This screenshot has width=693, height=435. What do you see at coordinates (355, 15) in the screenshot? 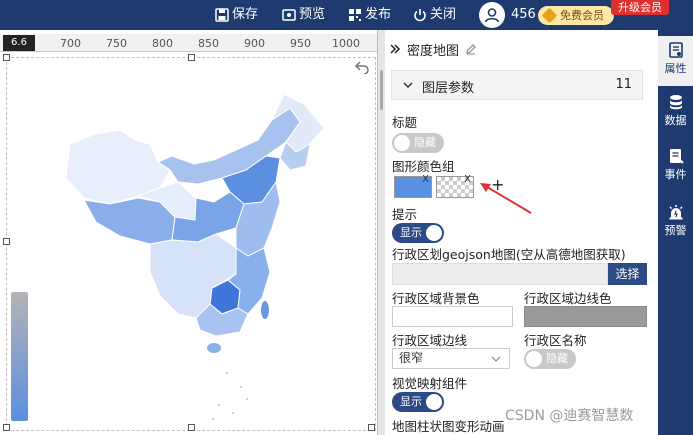
I see `publish-icon` at bounding box center [355, 15].